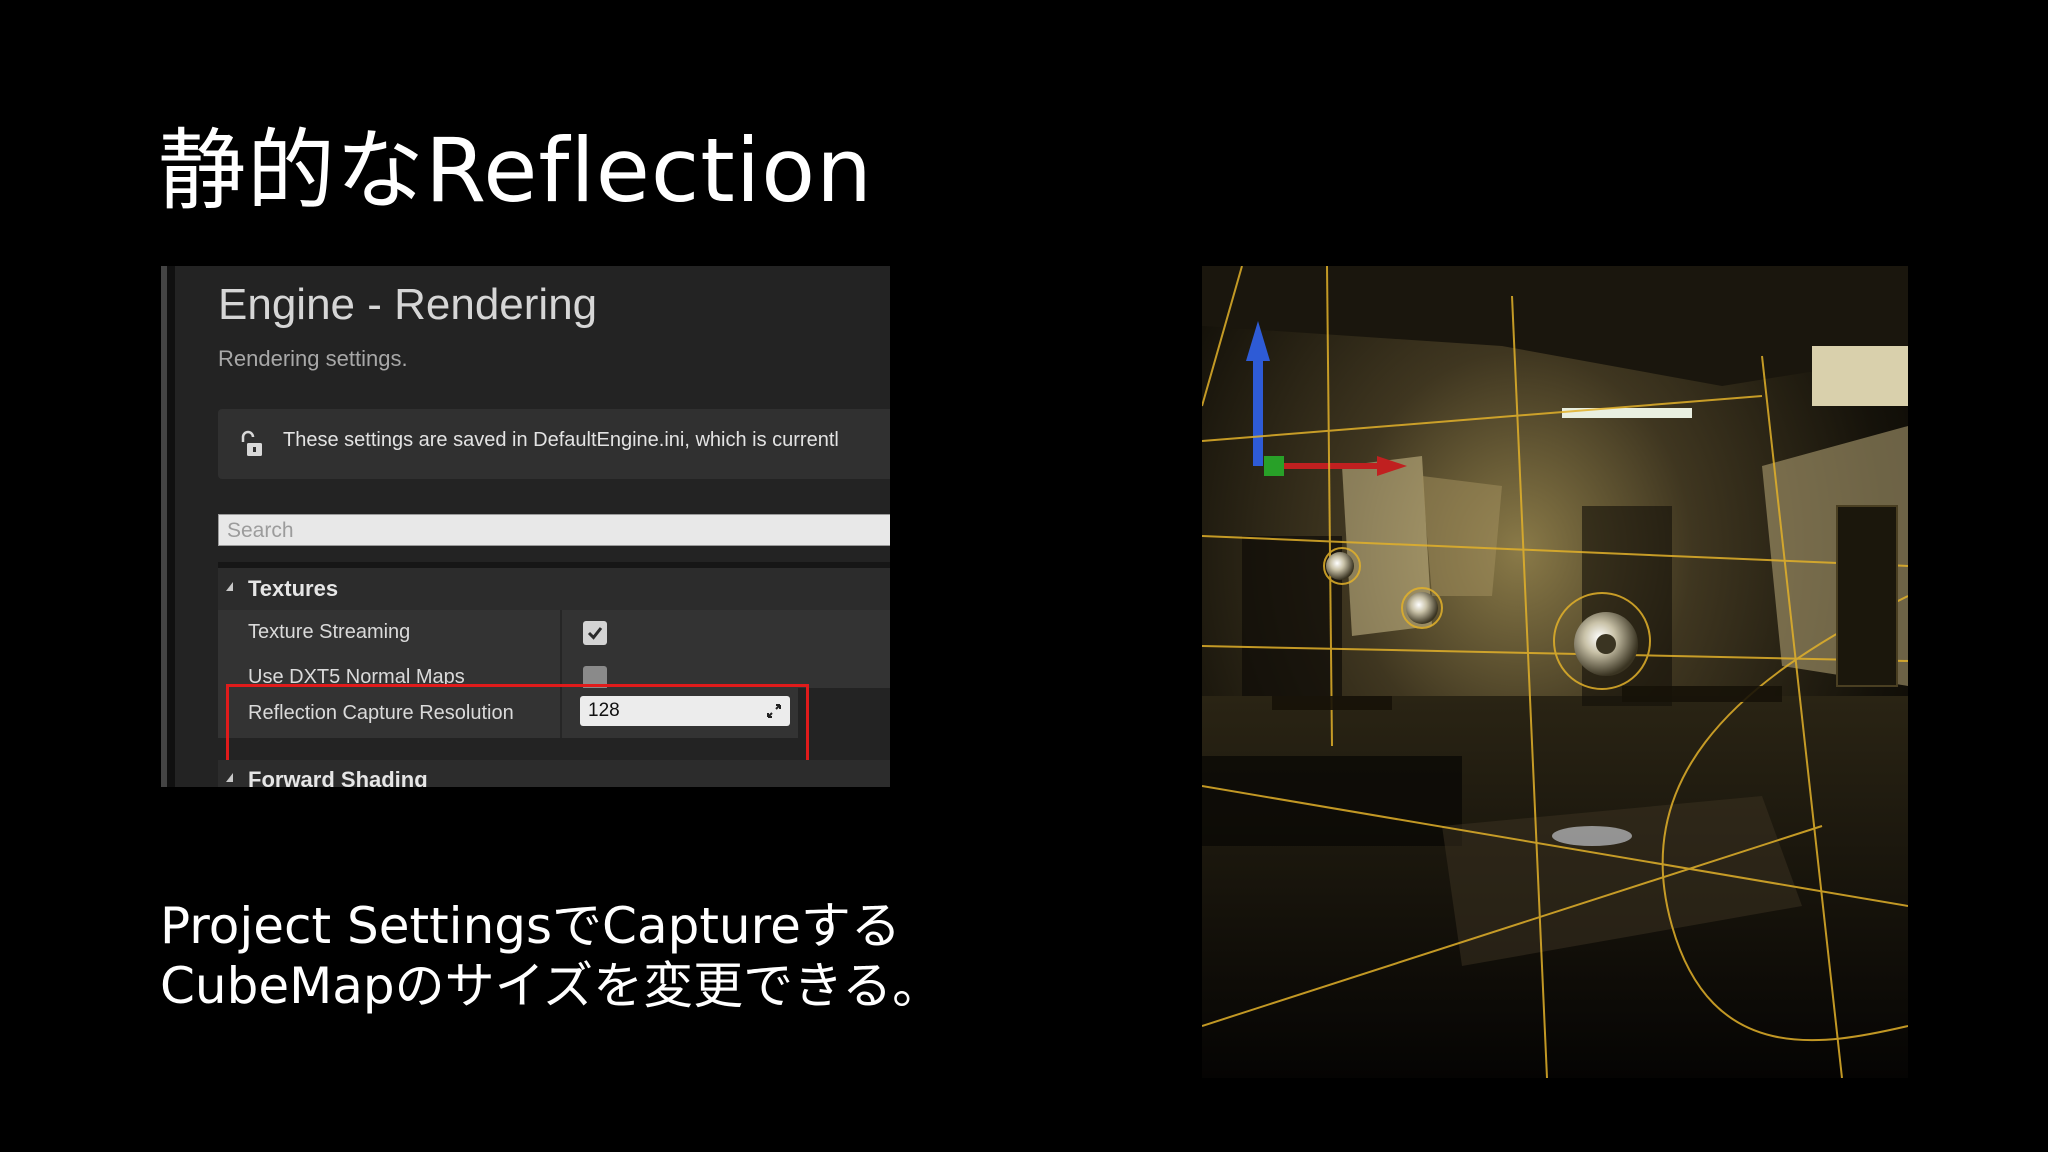 The width and height of the screenshot is (2048, 1152). I want to click on setting-row-dxt5: Use DXT5 Normal Maps, so click(554, 671).